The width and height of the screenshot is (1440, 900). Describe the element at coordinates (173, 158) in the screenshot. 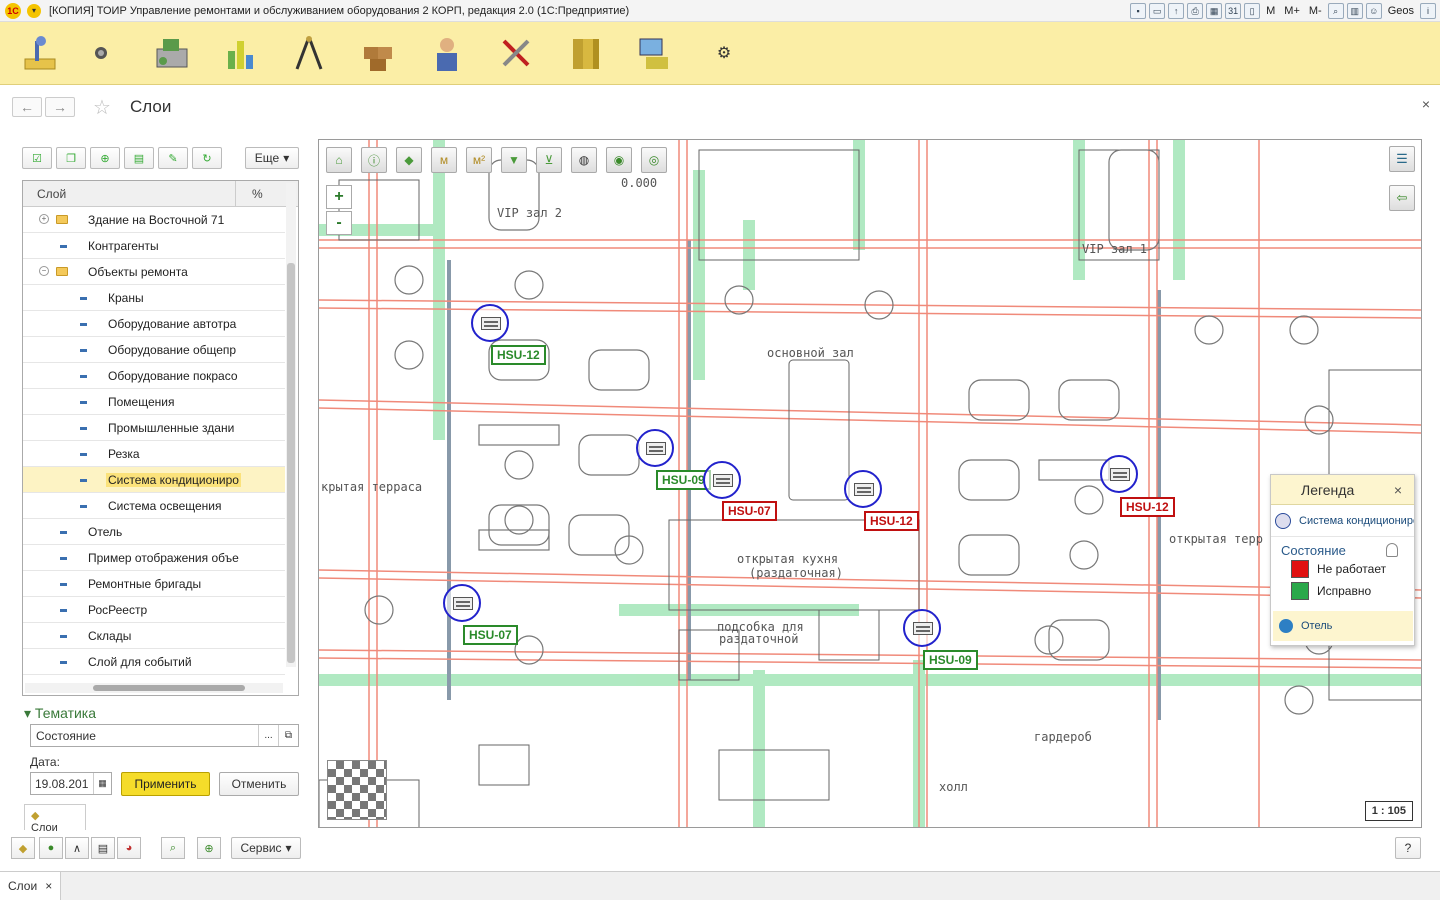

I see `edit-button: ✎` at that location.